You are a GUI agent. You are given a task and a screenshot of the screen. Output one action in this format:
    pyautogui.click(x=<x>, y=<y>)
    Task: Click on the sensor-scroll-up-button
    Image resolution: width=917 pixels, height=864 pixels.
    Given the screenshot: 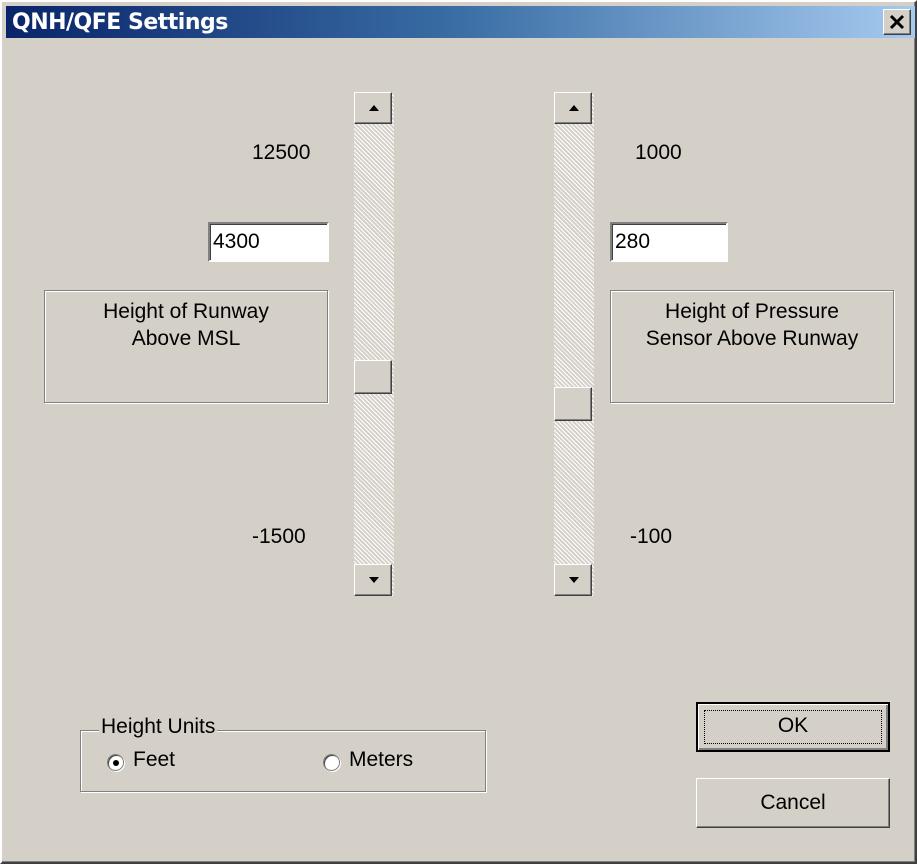 What is the action you would take?
    pyautogui.click(x=573, y=108)
    